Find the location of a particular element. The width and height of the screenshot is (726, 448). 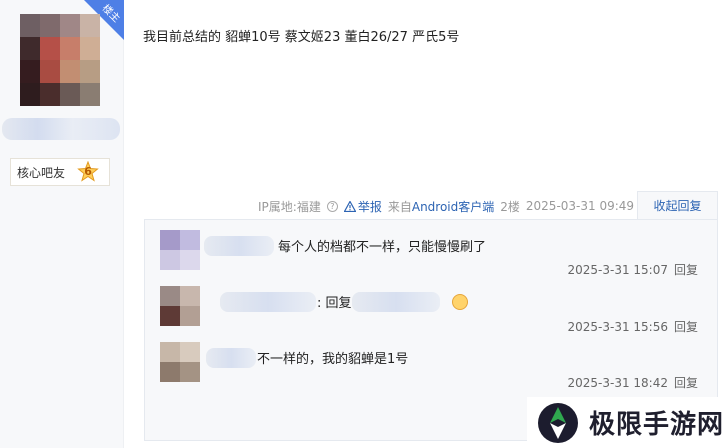

post-time: 2025-03-31 09:49 is located at coordinates (580, 206).